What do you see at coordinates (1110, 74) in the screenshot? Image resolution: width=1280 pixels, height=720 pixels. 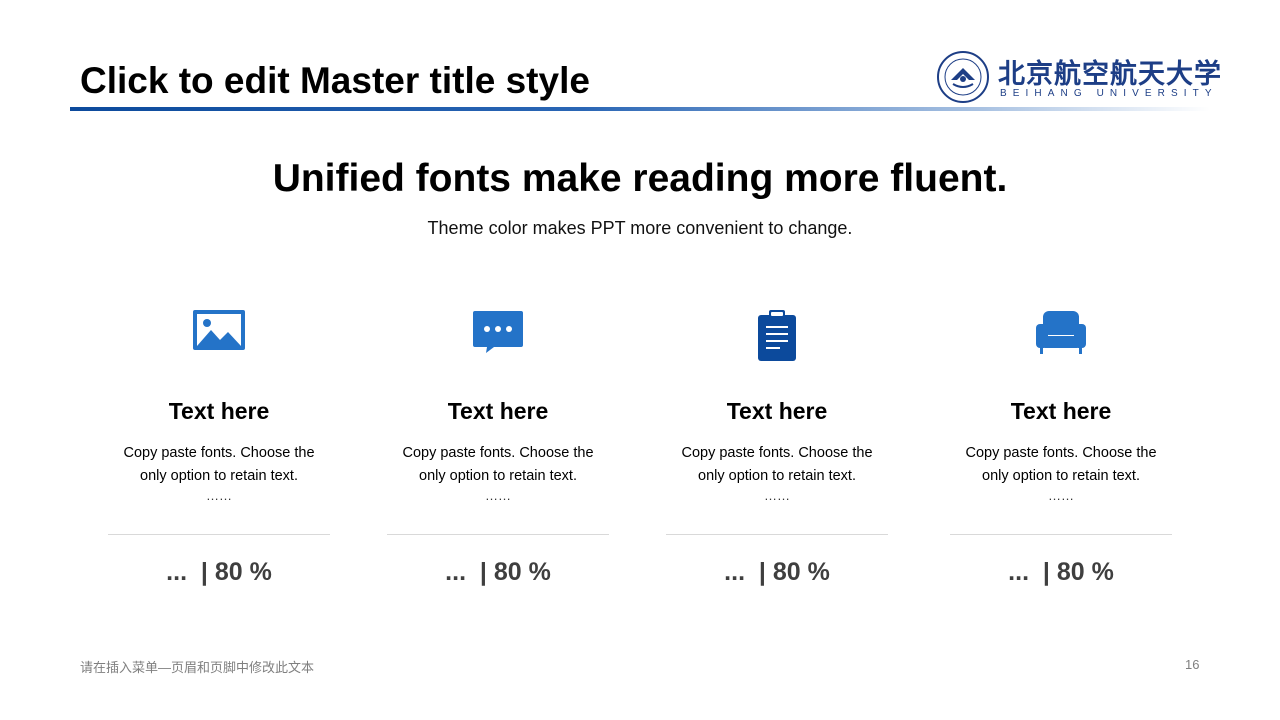 I see `logo-chinese-name: 北京航空航天大学` at bounding box center [1110, 74].